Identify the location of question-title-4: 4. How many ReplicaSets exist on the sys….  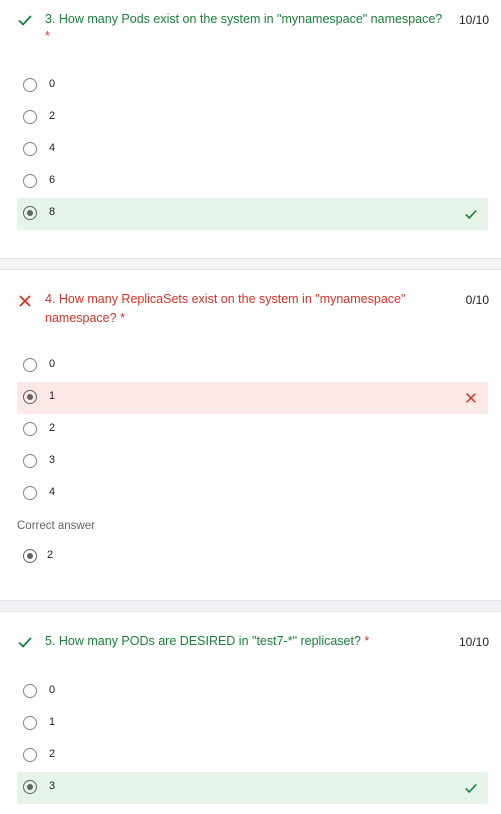
(225, 308).